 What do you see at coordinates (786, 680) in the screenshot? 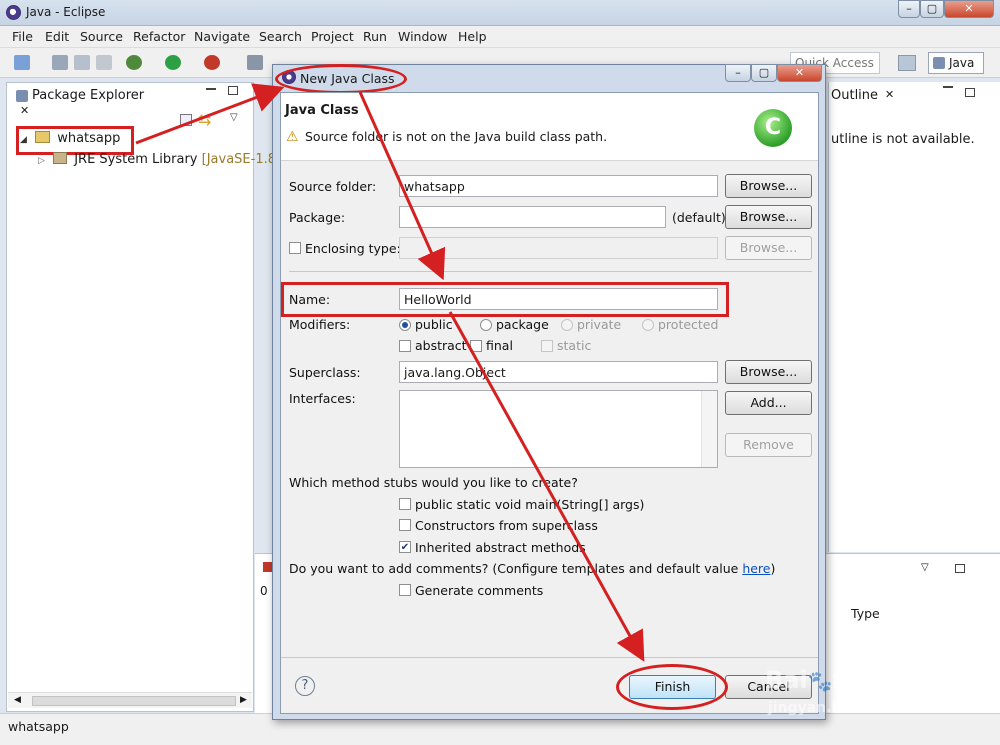
I see `watermark-brand: Bai` at bounding box center [786, 680].